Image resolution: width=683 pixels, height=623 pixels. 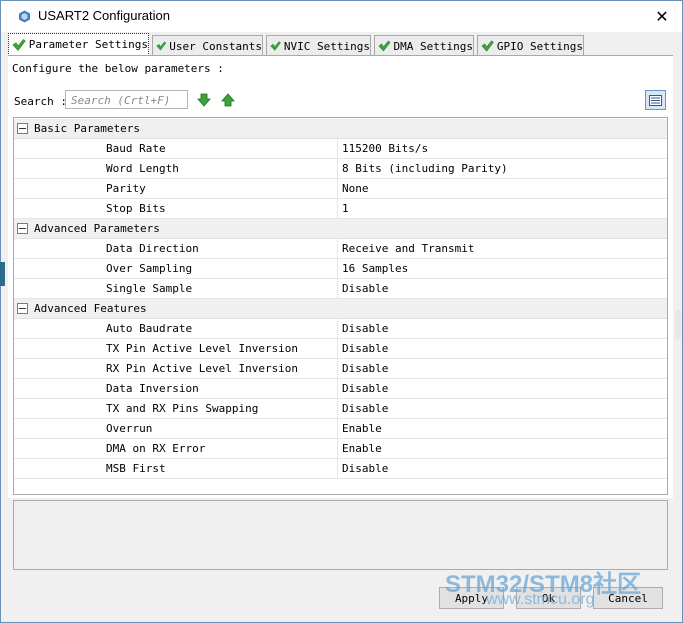 I want to click on parameter-name: DMA on RX Error, so click(x=156, y=448).